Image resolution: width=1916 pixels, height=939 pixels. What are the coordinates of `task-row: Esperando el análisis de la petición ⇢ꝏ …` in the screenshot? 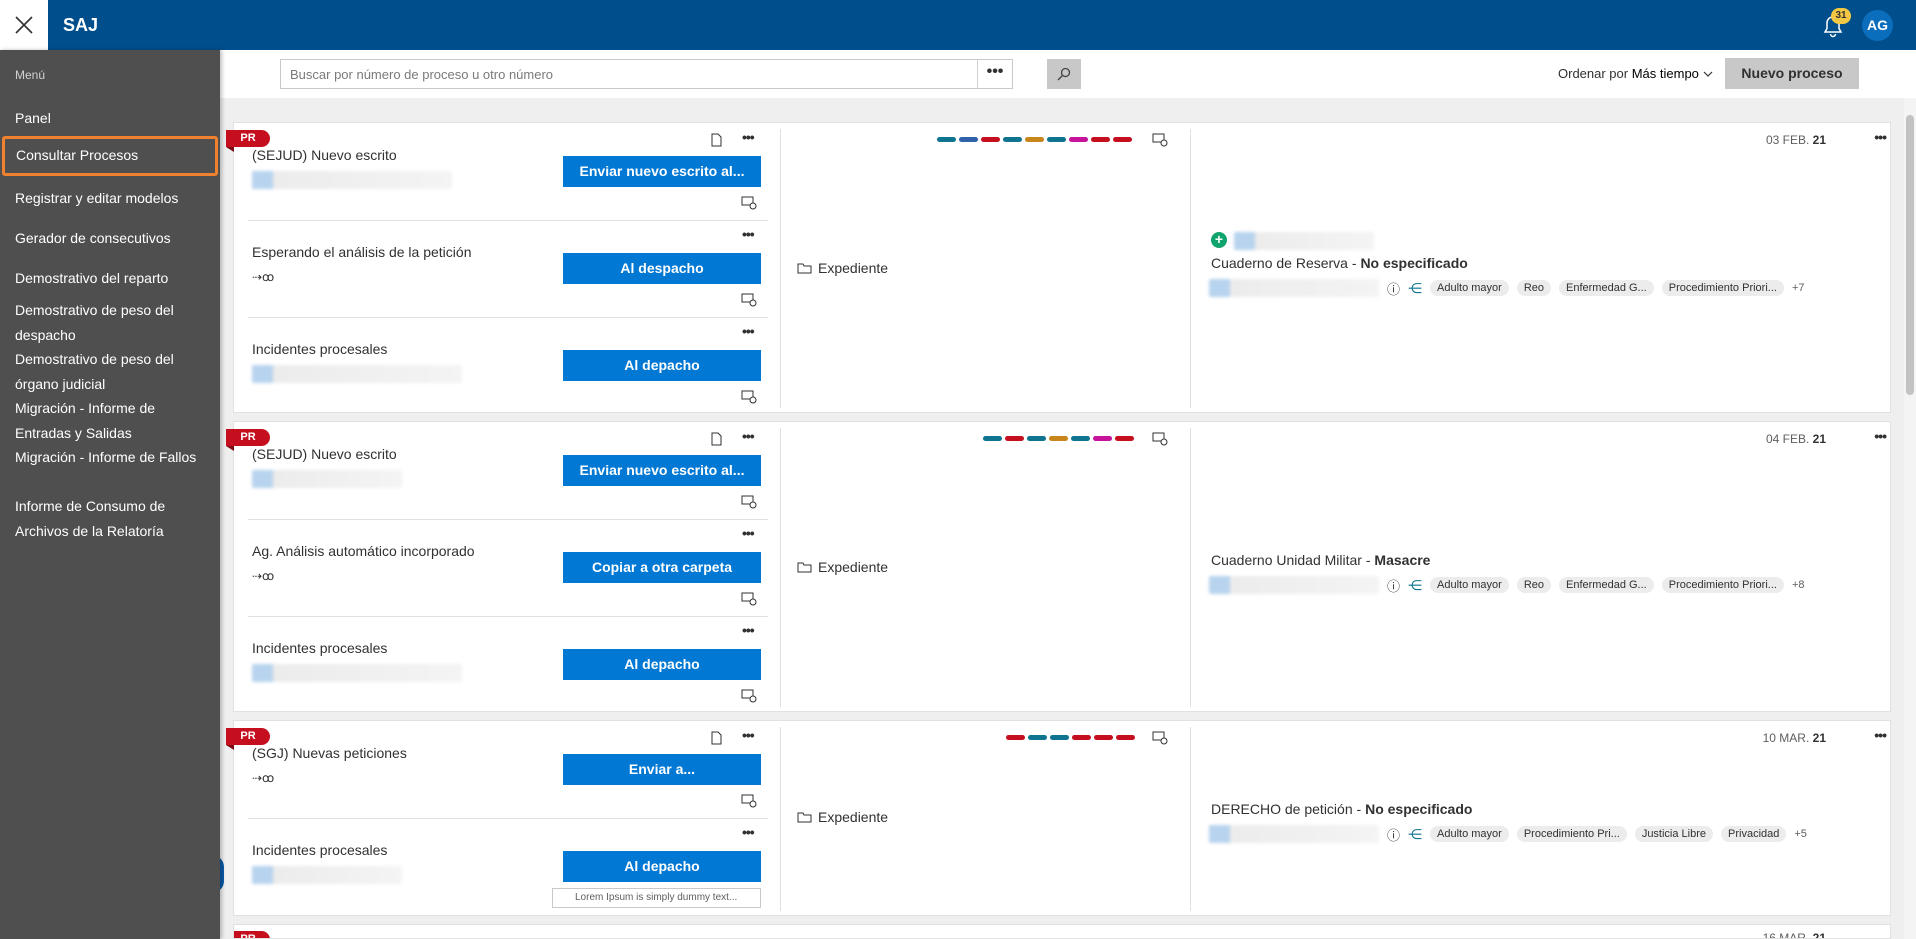 It's located at (501, 268).